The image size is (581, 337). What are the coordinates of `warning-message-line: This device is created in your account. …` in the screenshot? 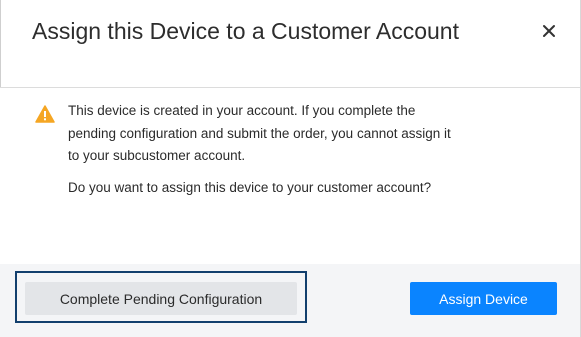 It's located at (242, 110).